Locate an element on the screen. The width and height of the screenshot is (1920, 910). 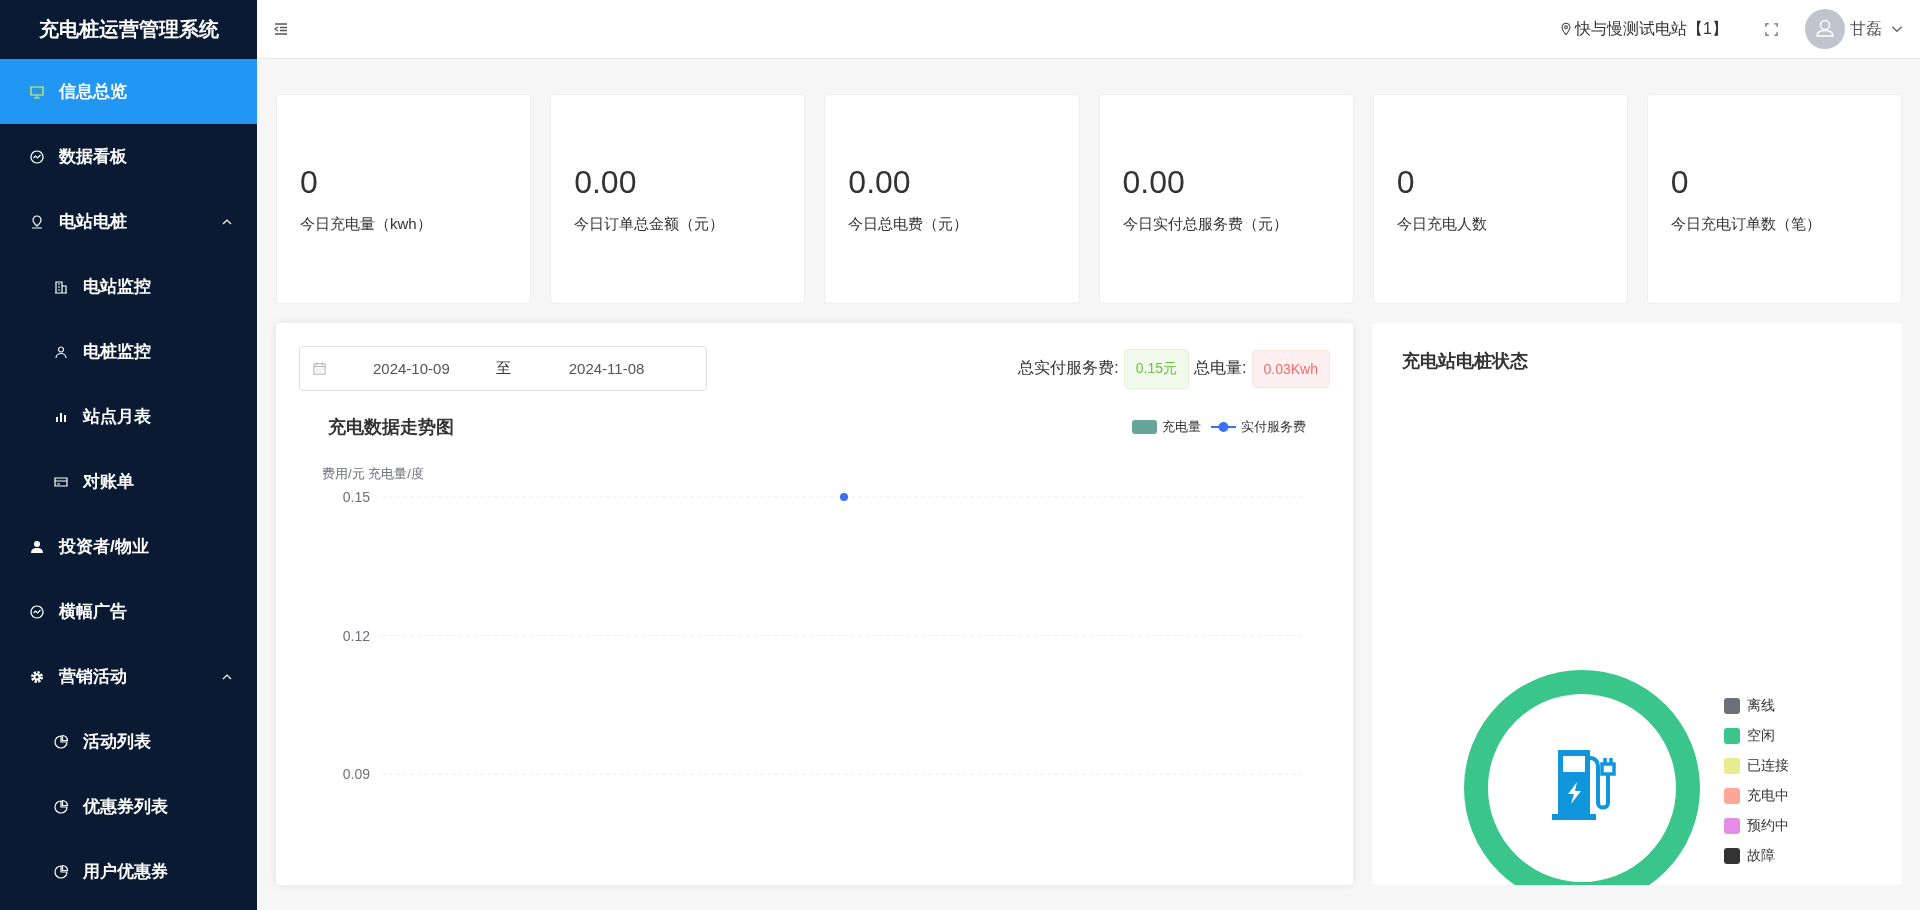
sidebar-item: 数据看板 is located at coordinates (128, 156).